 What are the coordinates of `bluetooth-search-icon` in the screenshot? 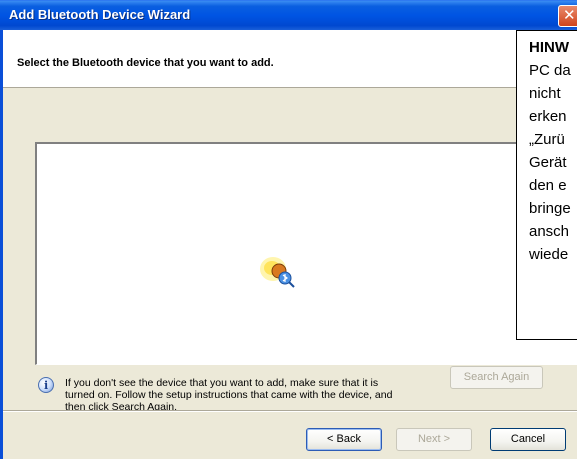 It's located at (277, 272).